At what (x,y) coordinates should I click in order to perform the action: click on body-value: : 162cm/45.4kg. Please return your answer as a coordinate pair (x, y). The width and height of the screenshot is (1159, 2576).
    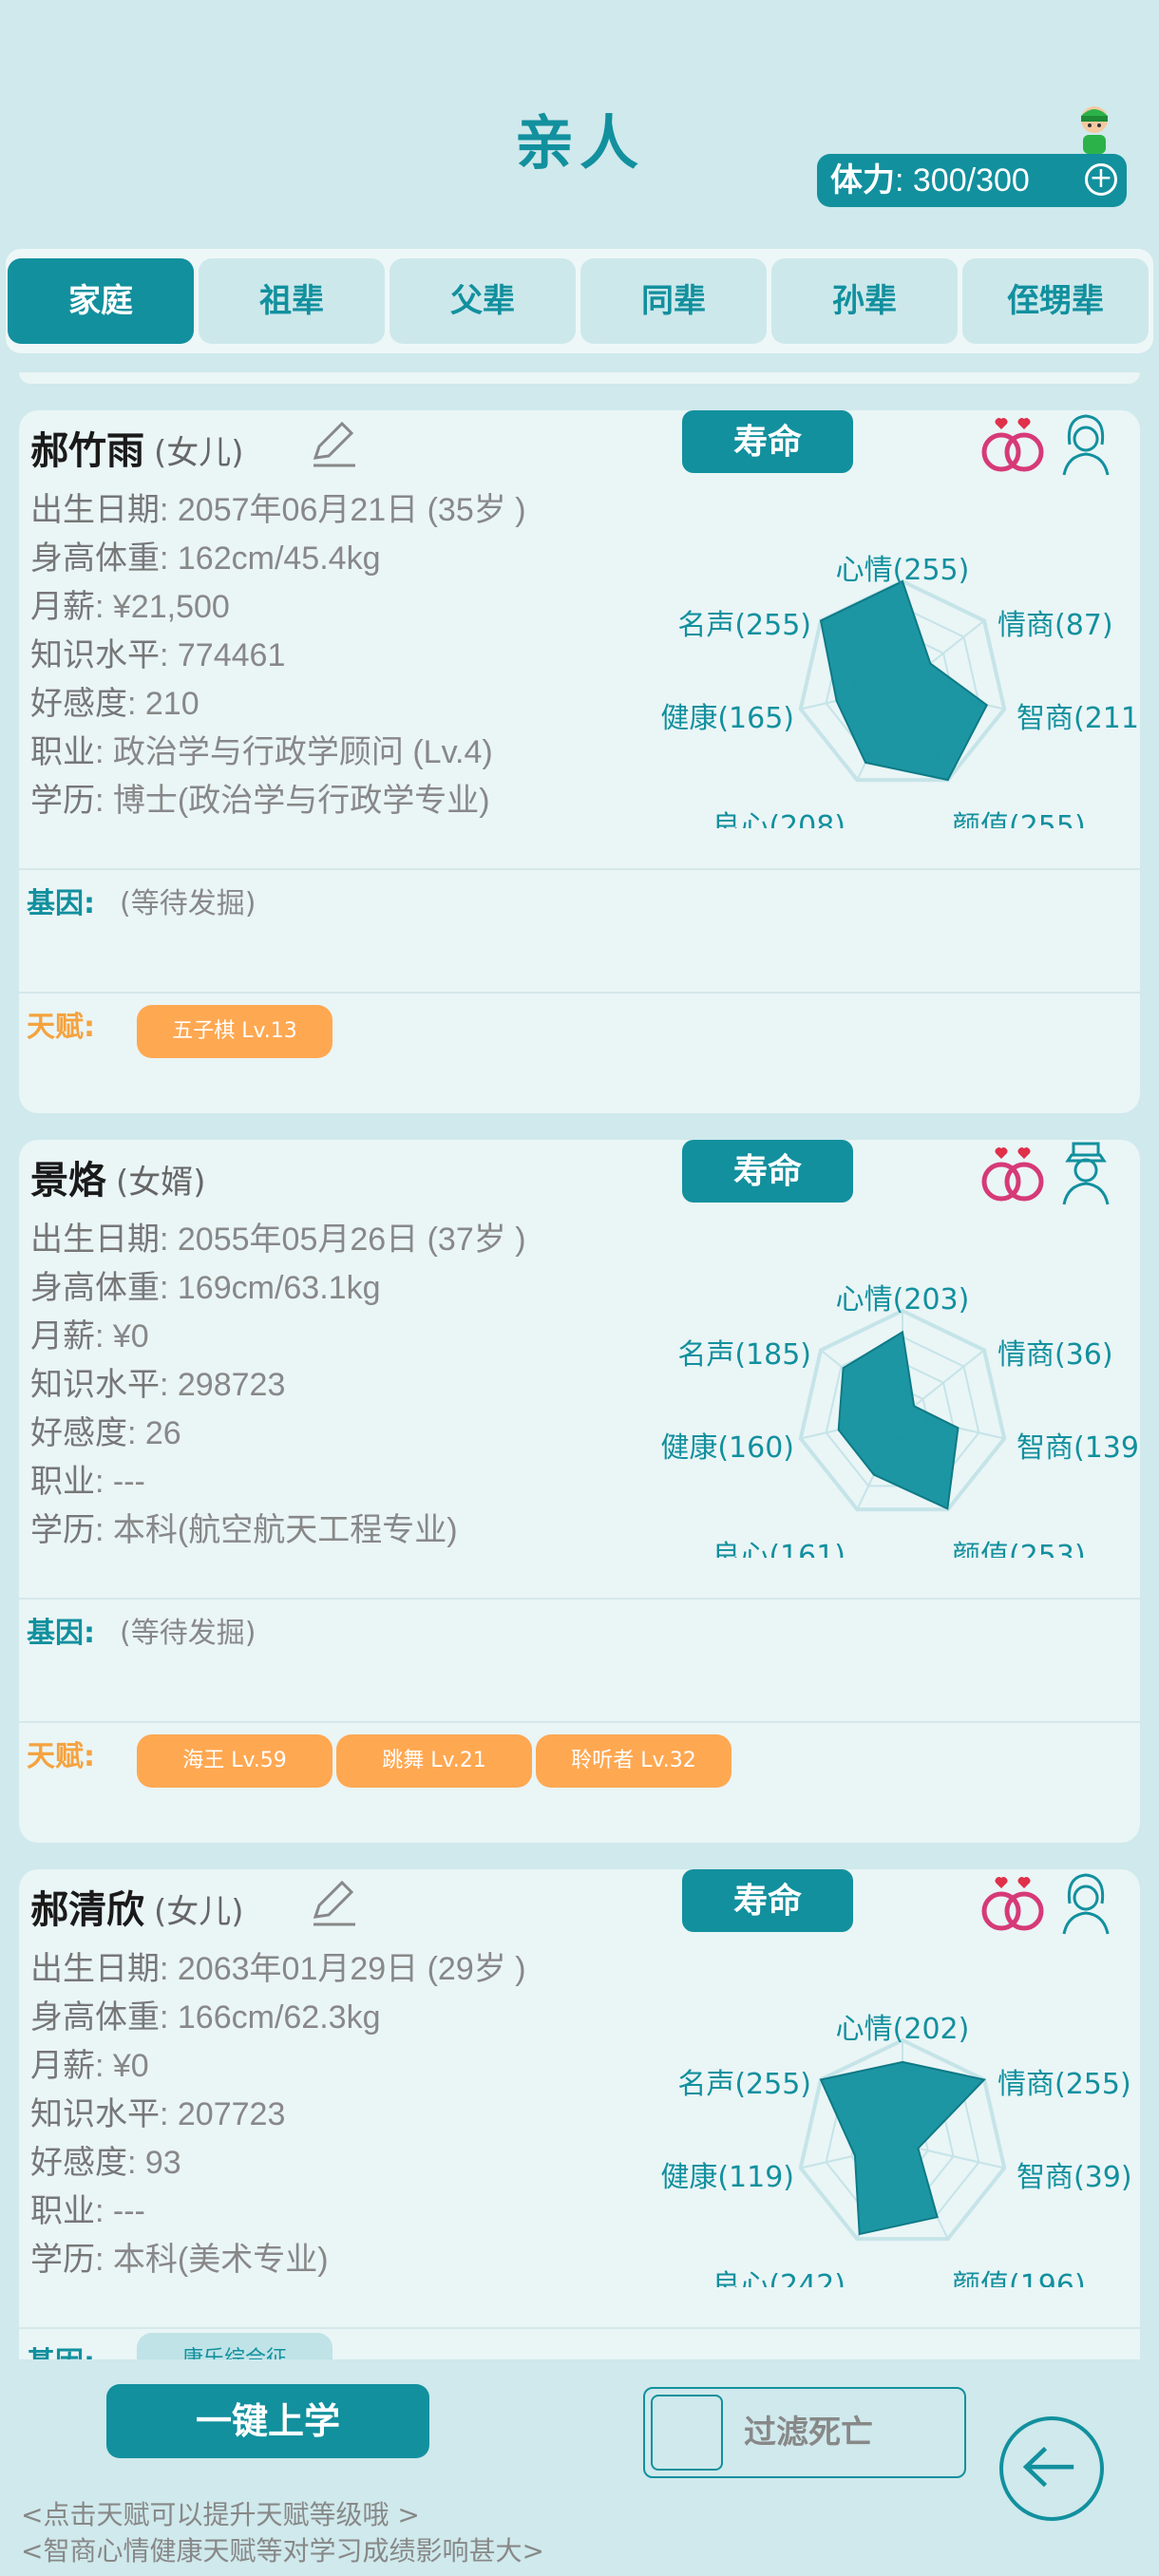
    Looking at the image, I should click on (270, 558).